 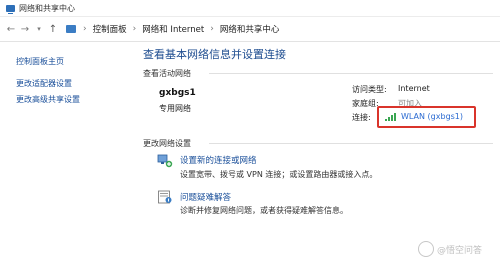 I want to click on sidebar-item-change-adapter-settings: 更改适配器设置, so click(x=44, y=83).